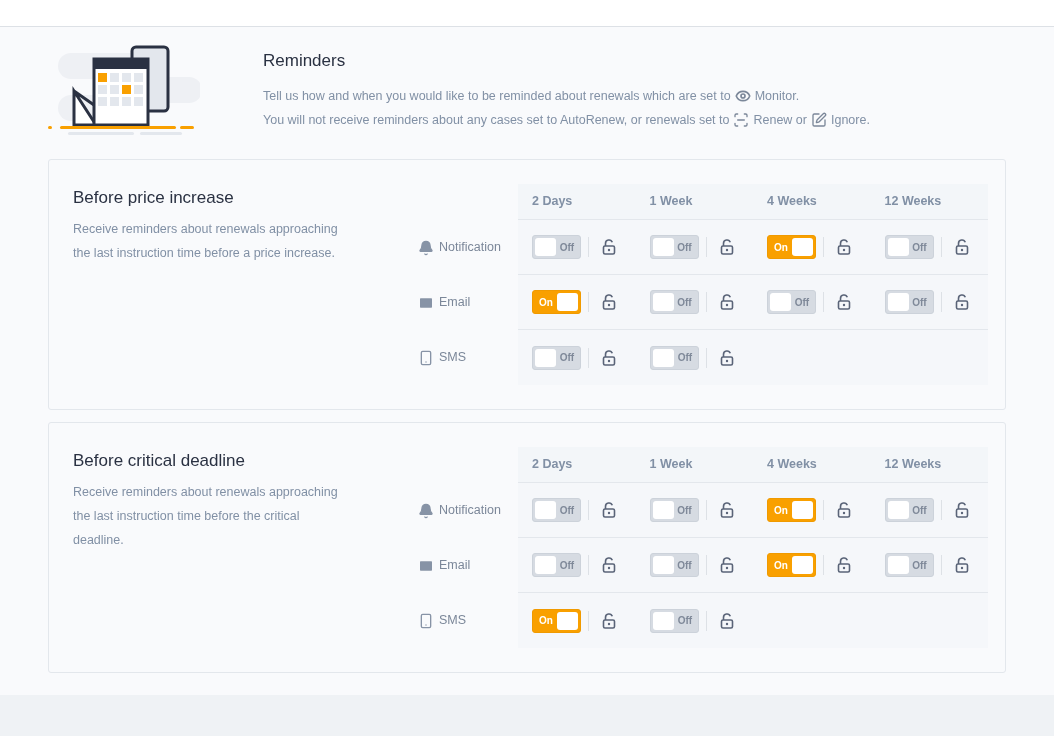  What do you see at coordinates (305, 61) in the screenshot?
I see `page-title: Reminders` at bounding box center [305, 61].